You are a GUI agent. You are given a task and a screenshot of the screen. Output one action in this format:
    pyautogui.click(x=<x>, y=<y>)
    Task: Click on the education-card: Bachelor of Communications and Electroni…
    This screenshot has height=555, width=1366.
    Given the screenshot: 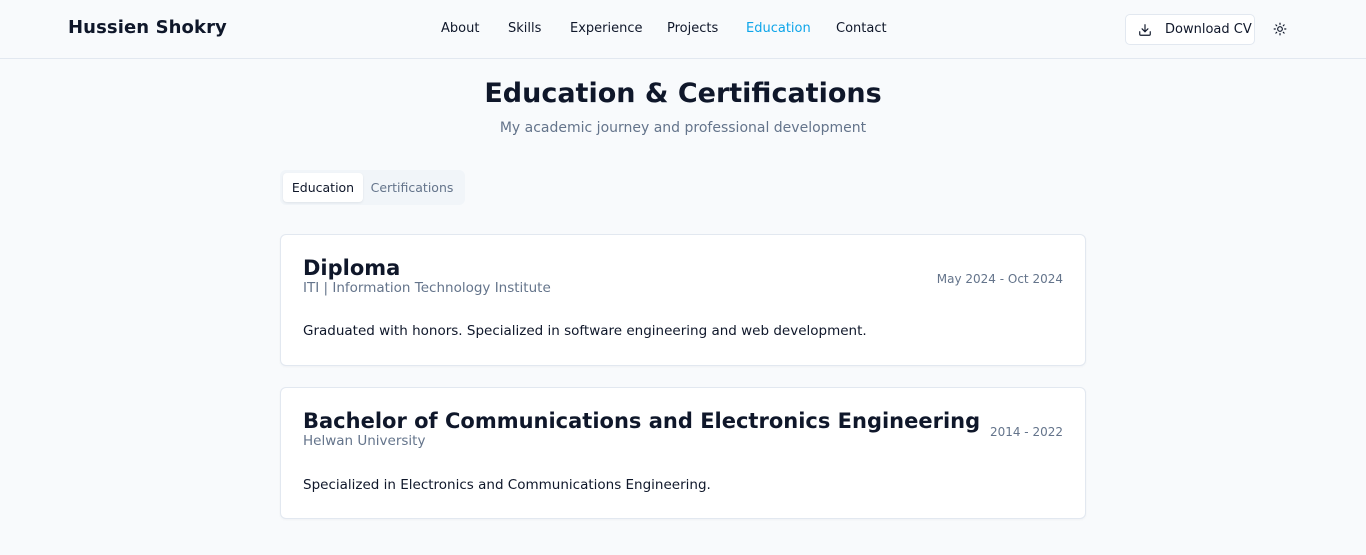 What is the action you would take?
    pyautogui.click(x=683, y=453)
    